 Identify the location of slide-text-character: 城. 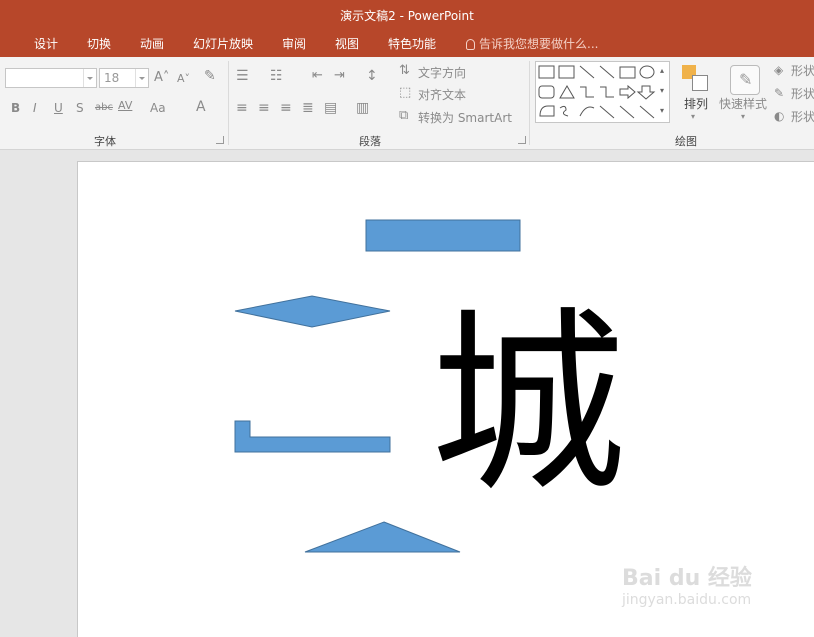
(528, 405).